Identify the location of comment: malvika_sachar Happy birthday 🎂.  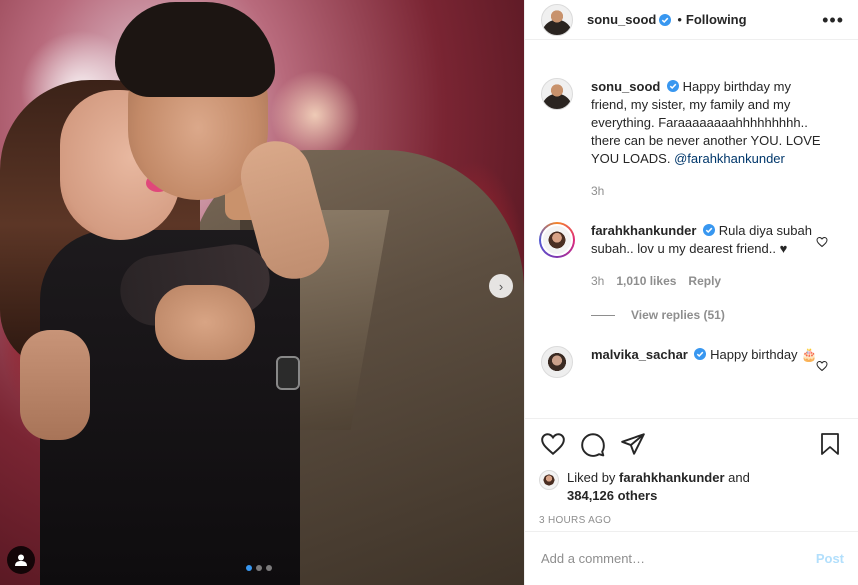
(691, 362).